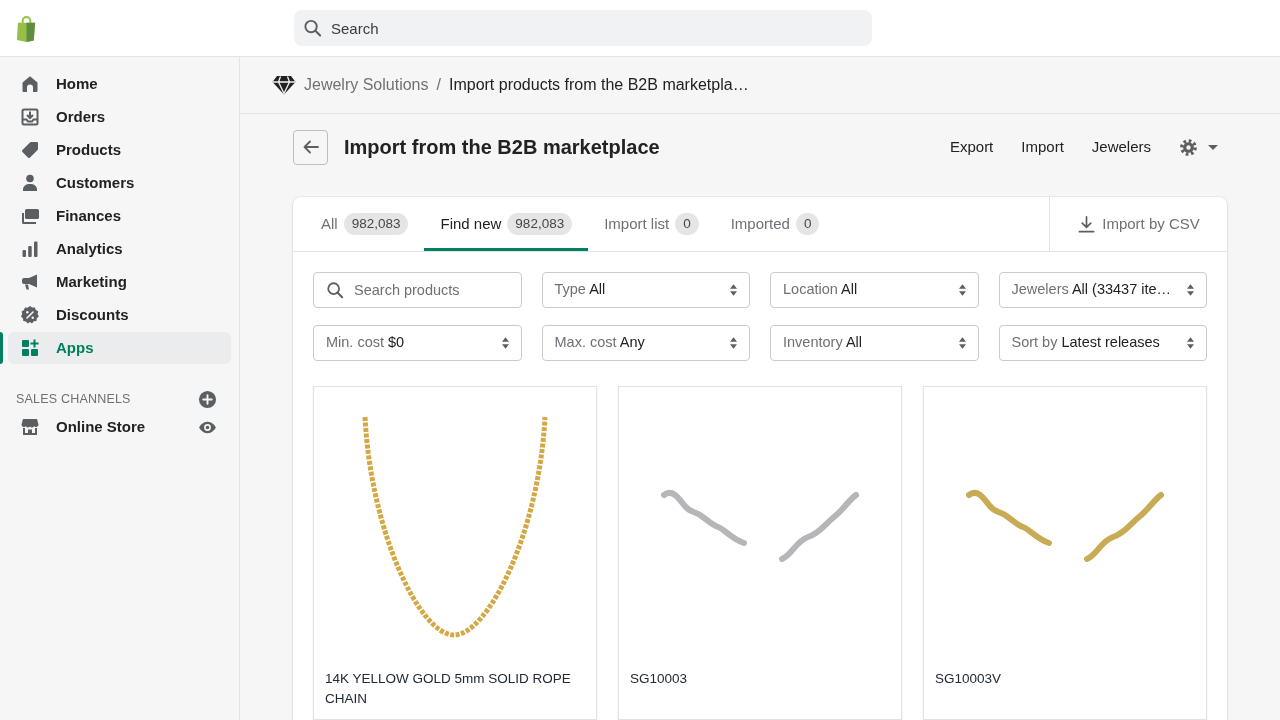 The image size is (1280, 720). I want to click on product-card: SG10003, so click(760, 553).